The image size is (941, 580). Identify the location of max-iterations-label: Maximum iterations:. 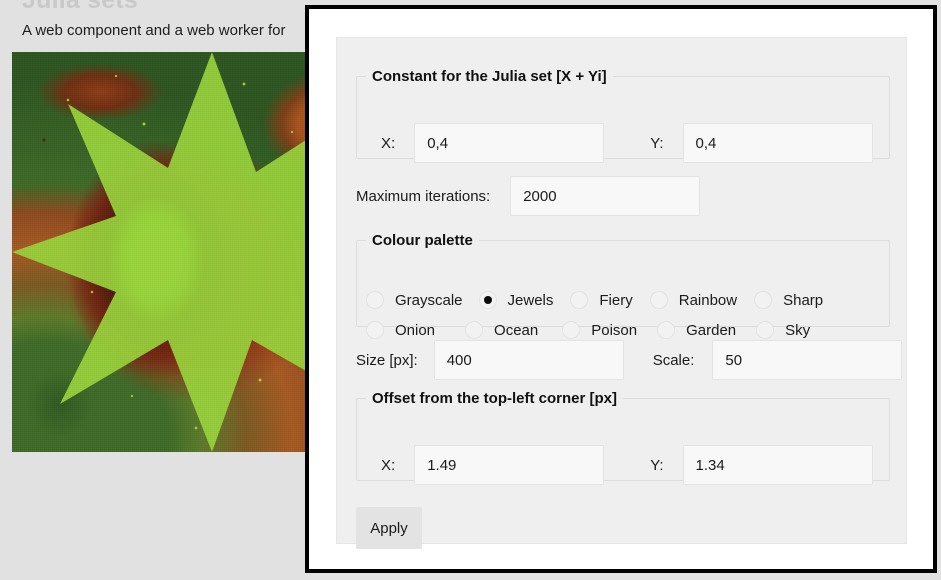
(423, 196).